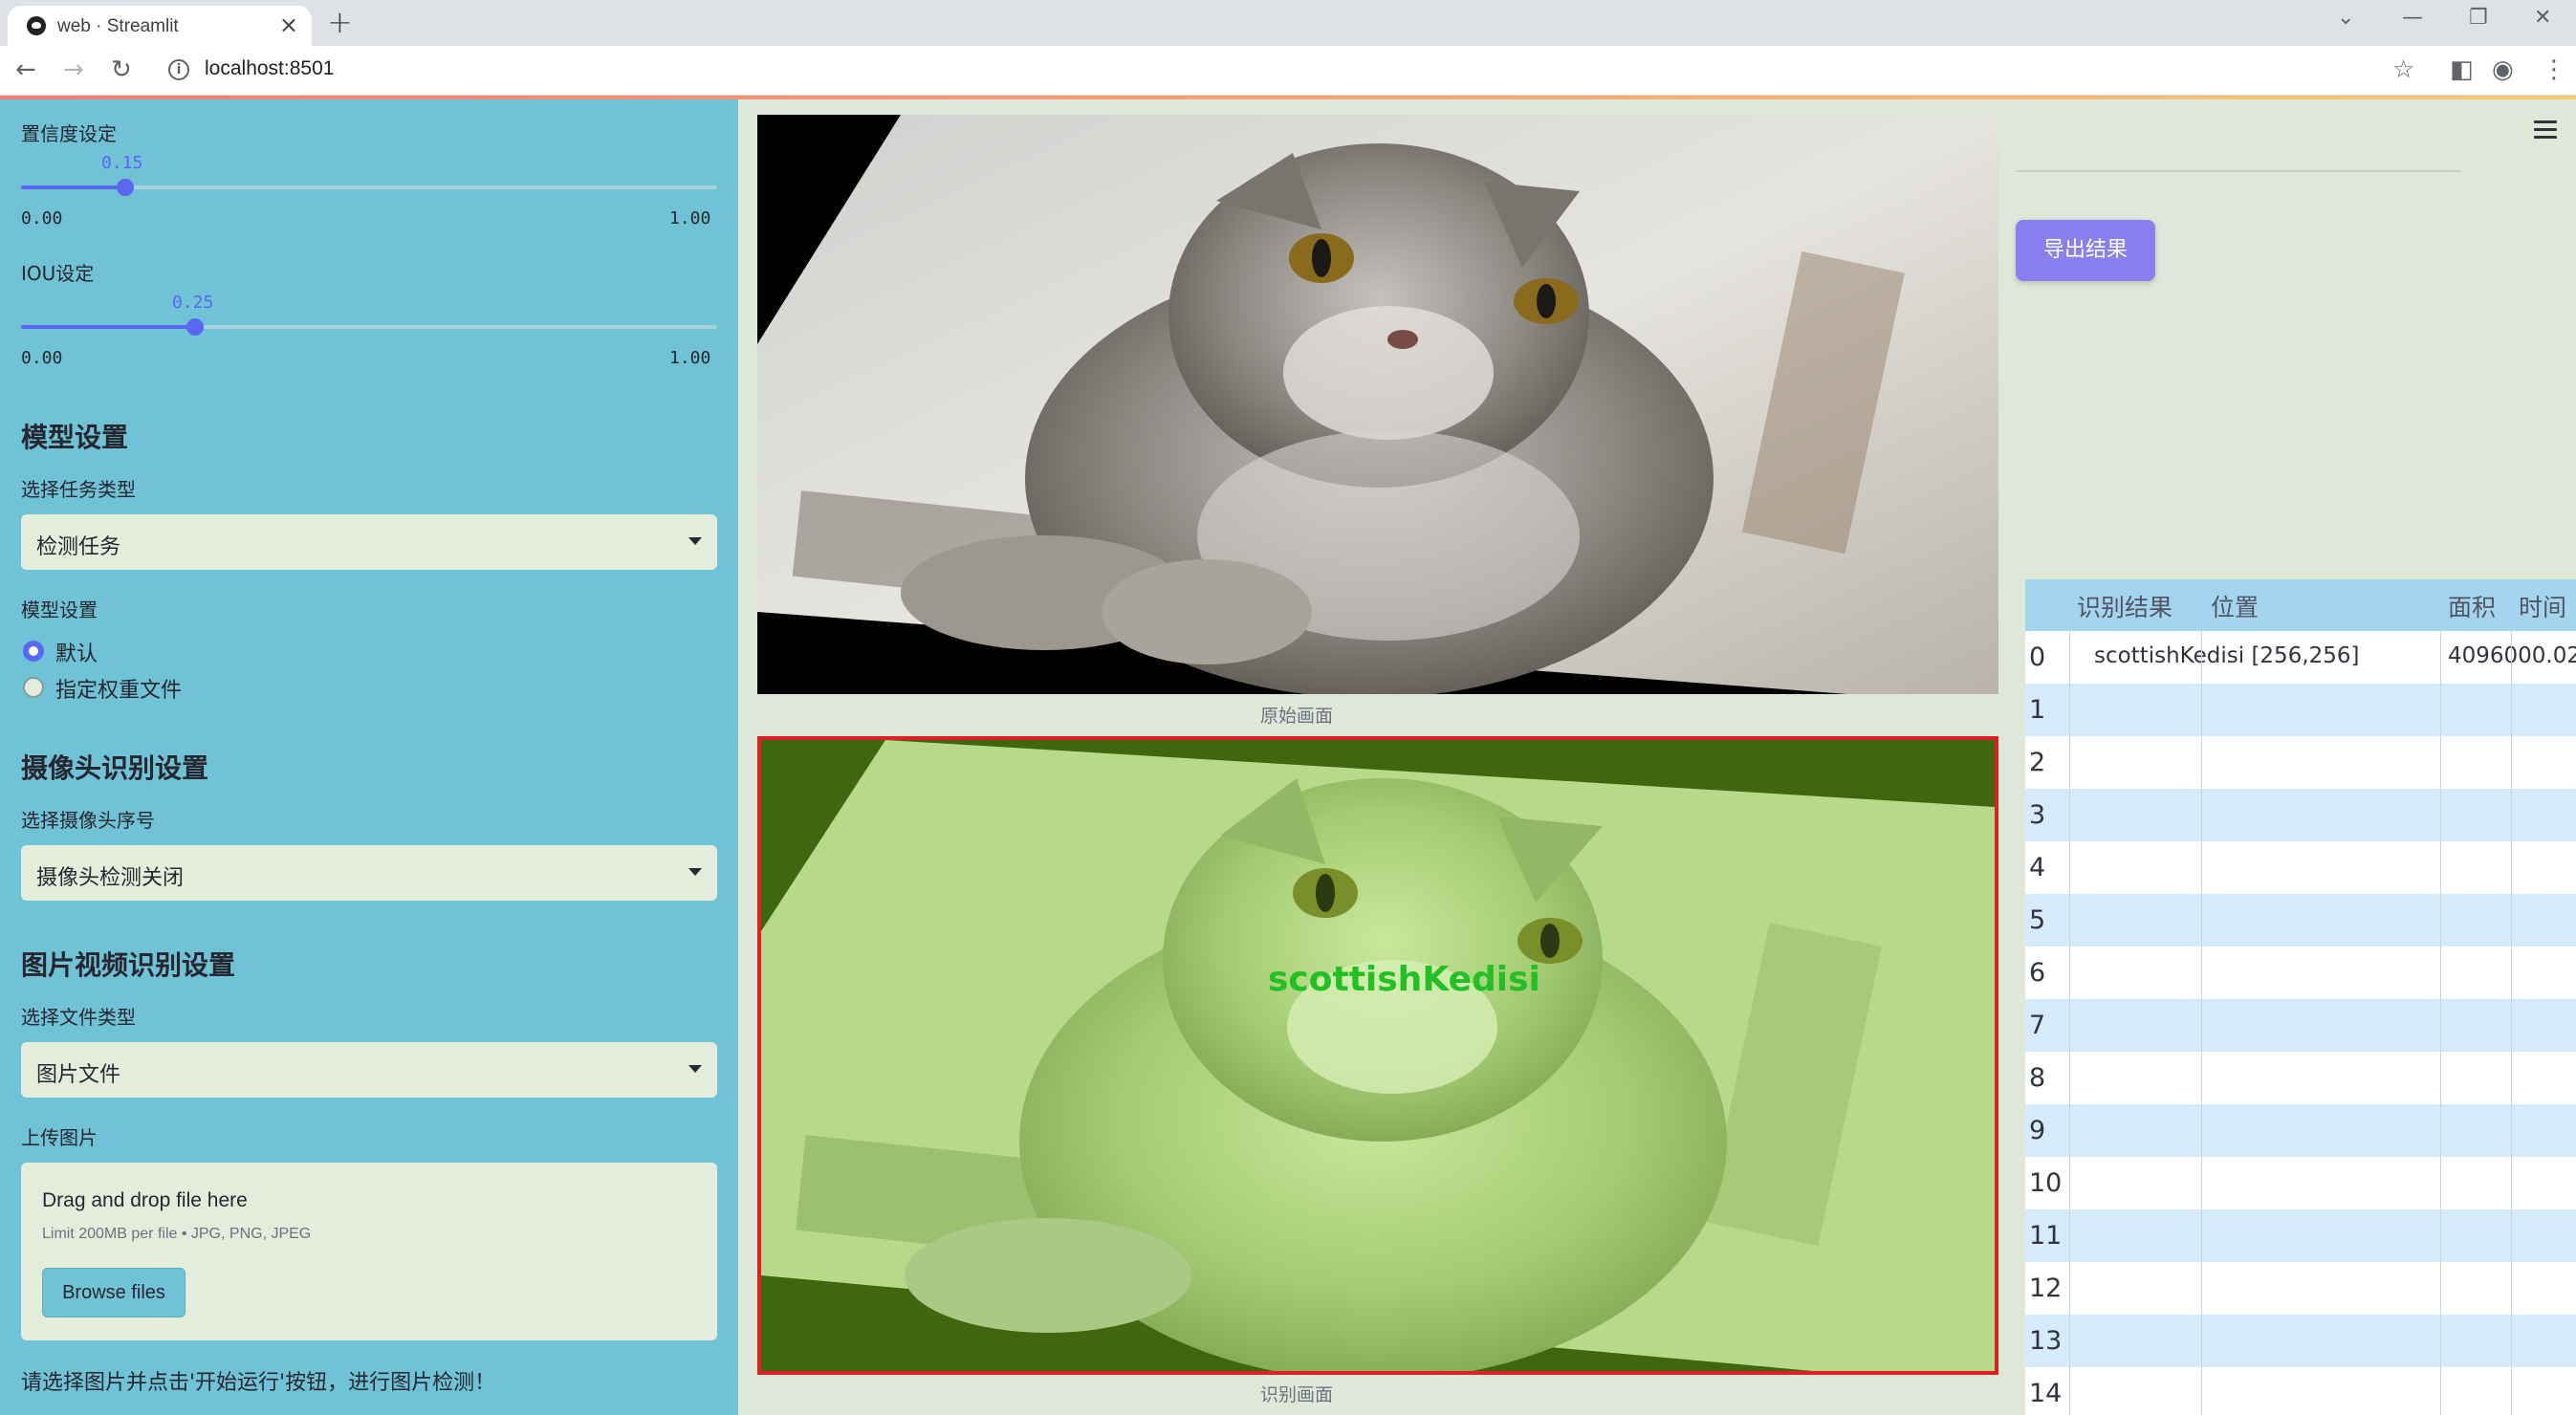 This screenshot has width=2576, height=1415. Describe the element at coordinates (73, 187) in the screenshot. I see `confidence-slider-fill` at that location.